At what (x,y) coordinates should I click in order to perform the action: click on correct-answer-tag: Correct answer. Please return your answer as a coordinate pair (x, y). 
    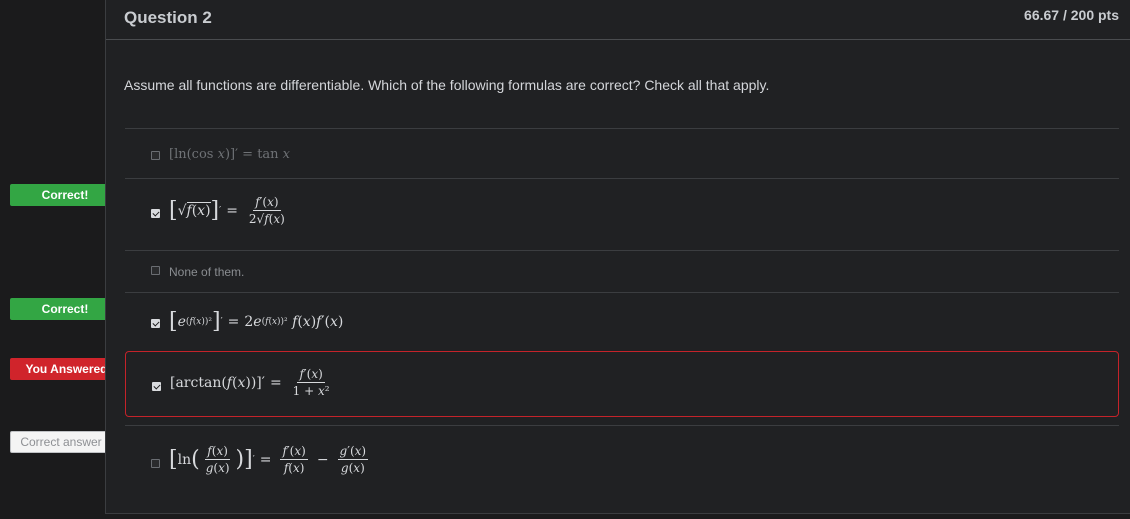
    Looking at the image, I should click on (65, 442).